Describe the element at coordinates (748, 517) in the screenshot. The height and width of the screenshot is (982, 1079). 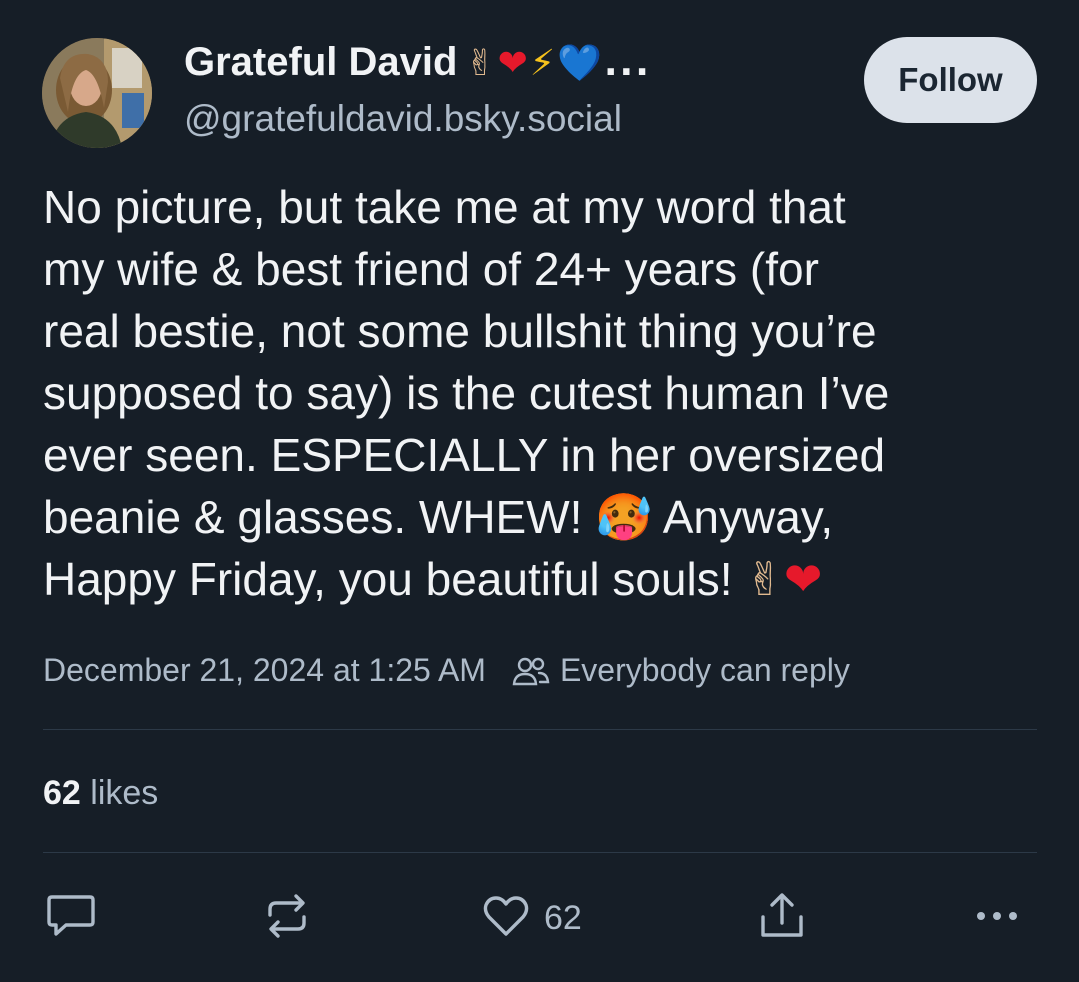
I see `post-line: Anyway,` at that location.